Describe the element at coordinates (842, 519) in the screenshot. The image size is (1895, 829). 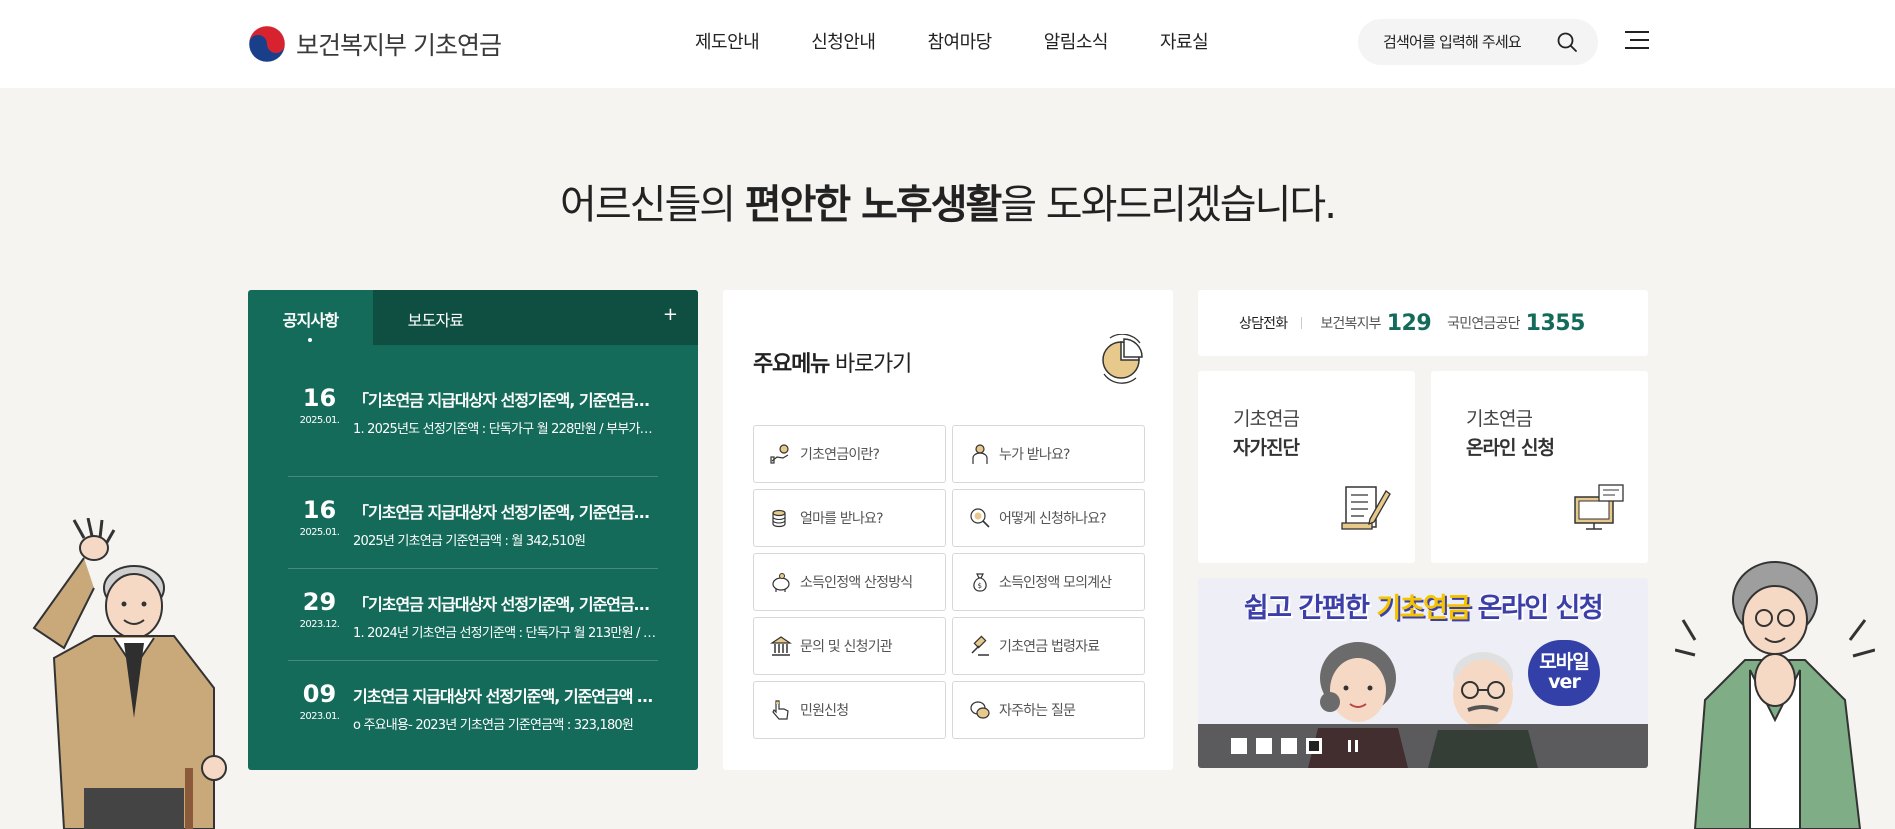
I see `quick-label: 얼마를 받나요?` at that location.